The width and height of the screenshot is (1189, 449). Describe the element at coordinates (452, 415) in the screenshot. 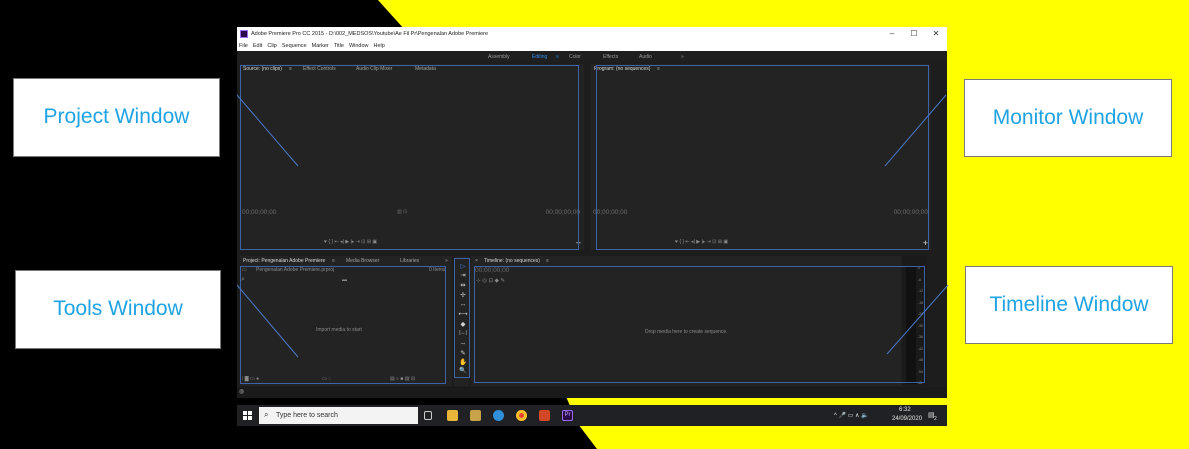

I see `file-explorer-icon` at that location.